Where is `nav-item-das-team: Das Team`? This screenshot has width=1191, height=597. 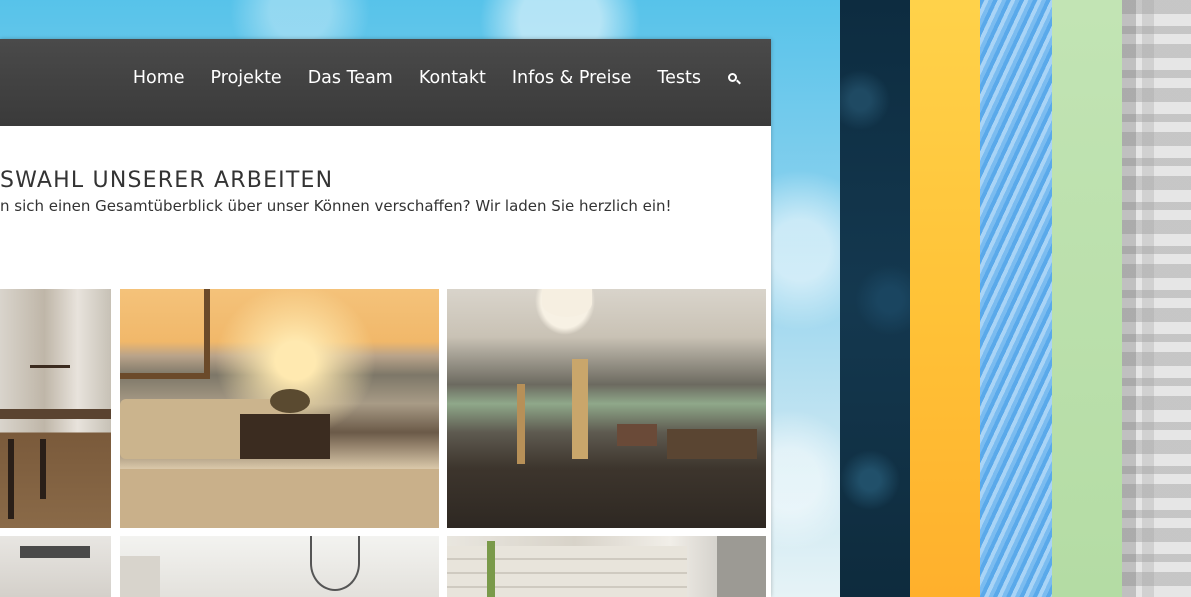 nav-item-das-team: Das Team is located at coordinates (350, 78).